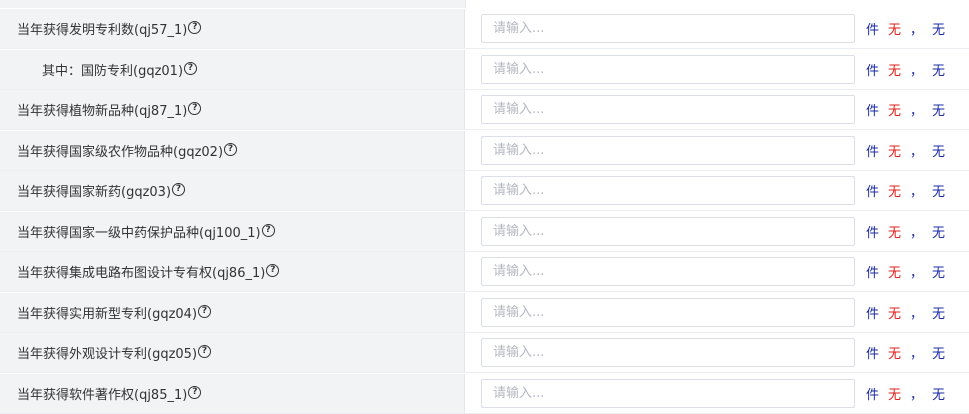 The width and height of the screenshot is (969, 414). I want to click on row-label: 当年获得实用新型专利(gqz04), so click(107, 314).